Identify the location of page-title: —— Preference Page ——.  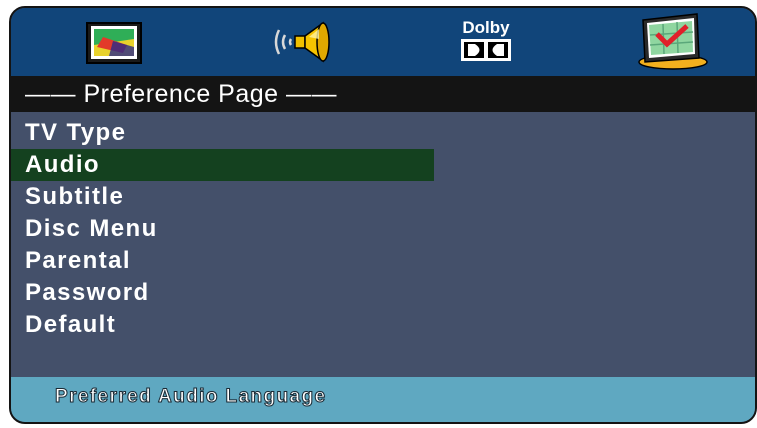
(181, 94).